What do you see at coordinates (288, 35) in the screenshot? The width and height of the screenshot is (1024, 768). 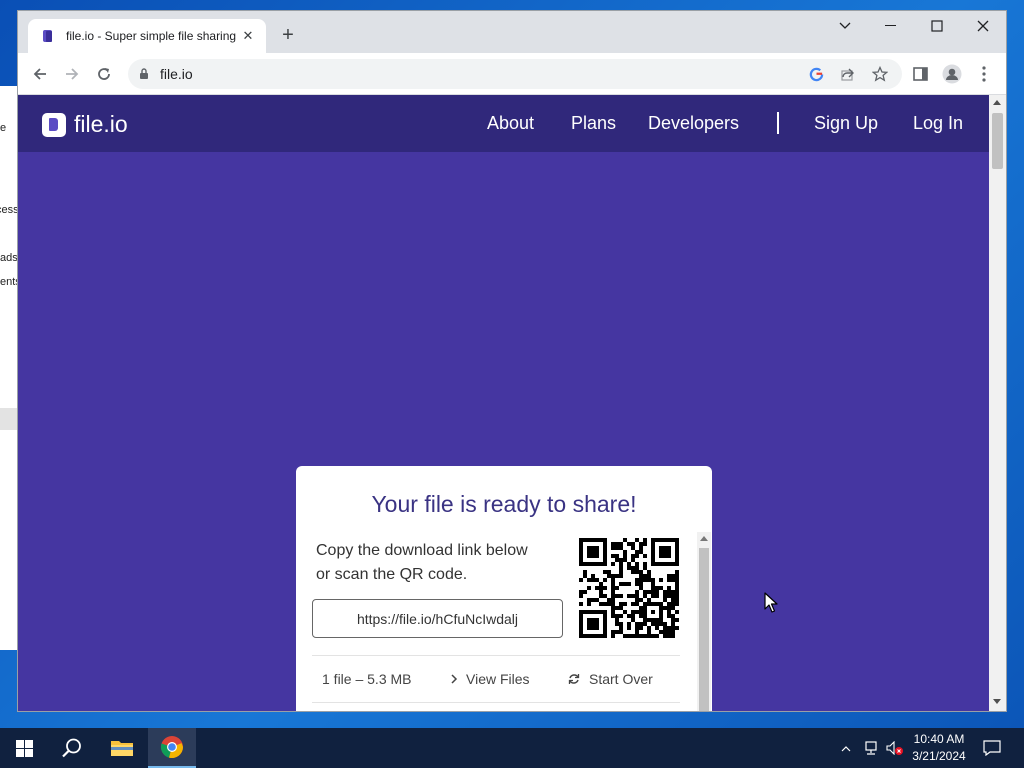 I see `new-tab-button: +` at bounding box center [288, 35].